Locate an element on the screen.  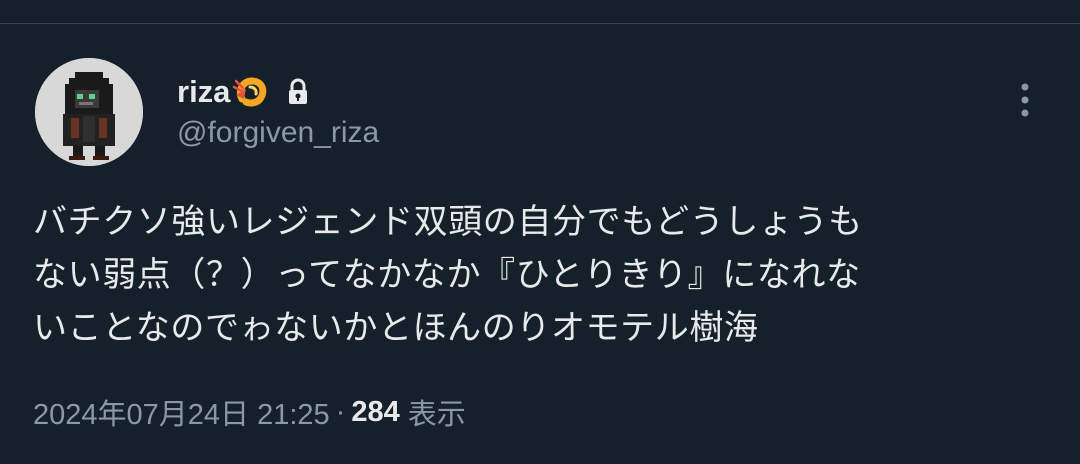
author-name-row: riza is located at coordinates (243, 92).